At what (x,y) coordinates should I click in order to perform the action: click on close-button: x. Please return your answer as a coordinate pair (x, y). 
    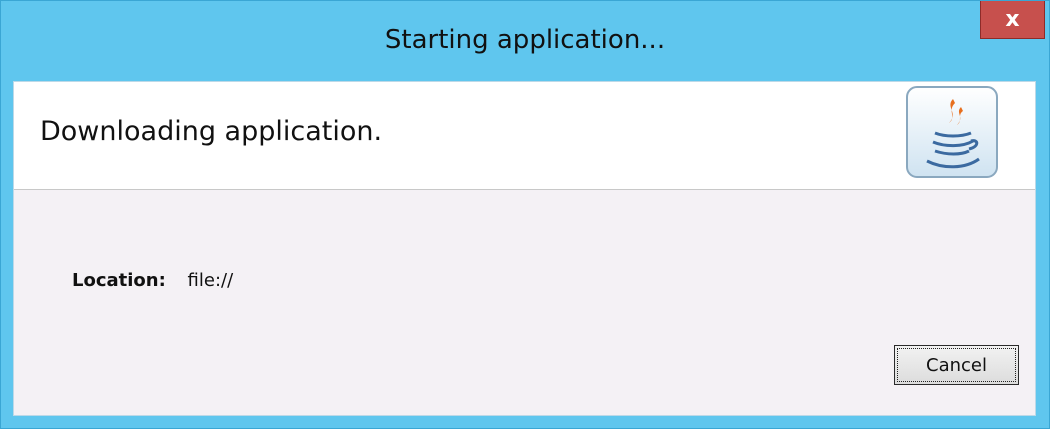
    Looking at the image, I should click on (1012, 20).